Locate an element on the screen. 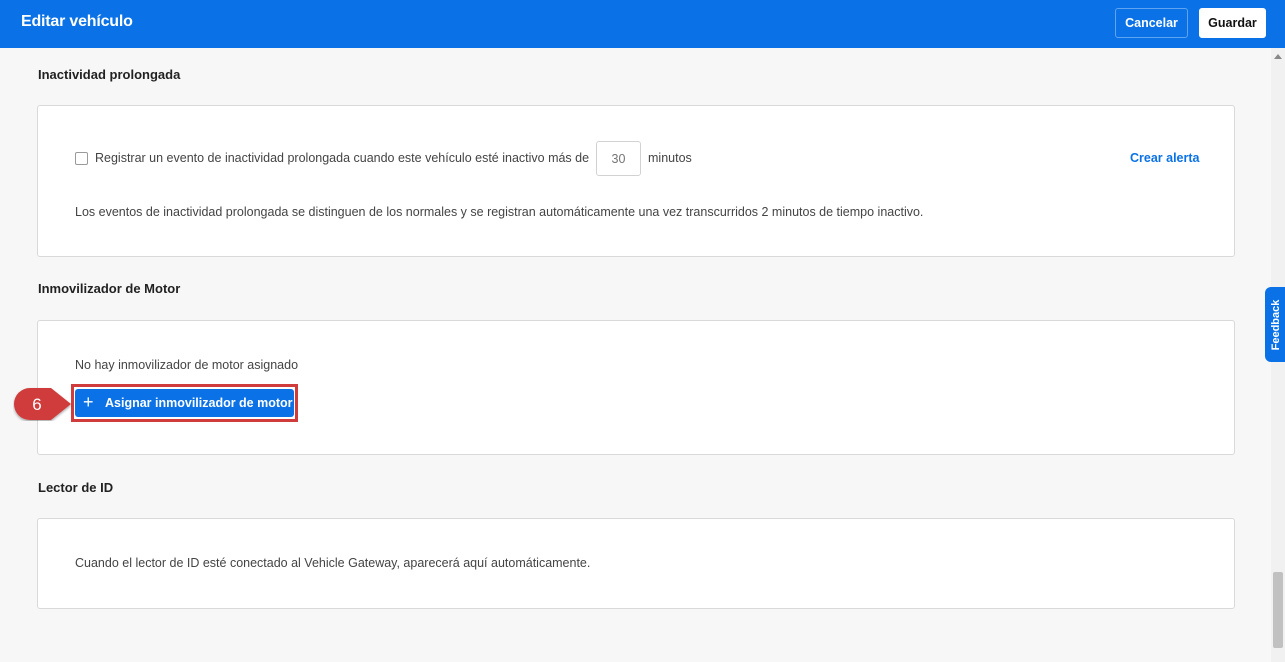 Image resolution: width=1285 pixels, height=662 pixels. scroll-up-arrow-icon is located at coordinates (1278, 56).